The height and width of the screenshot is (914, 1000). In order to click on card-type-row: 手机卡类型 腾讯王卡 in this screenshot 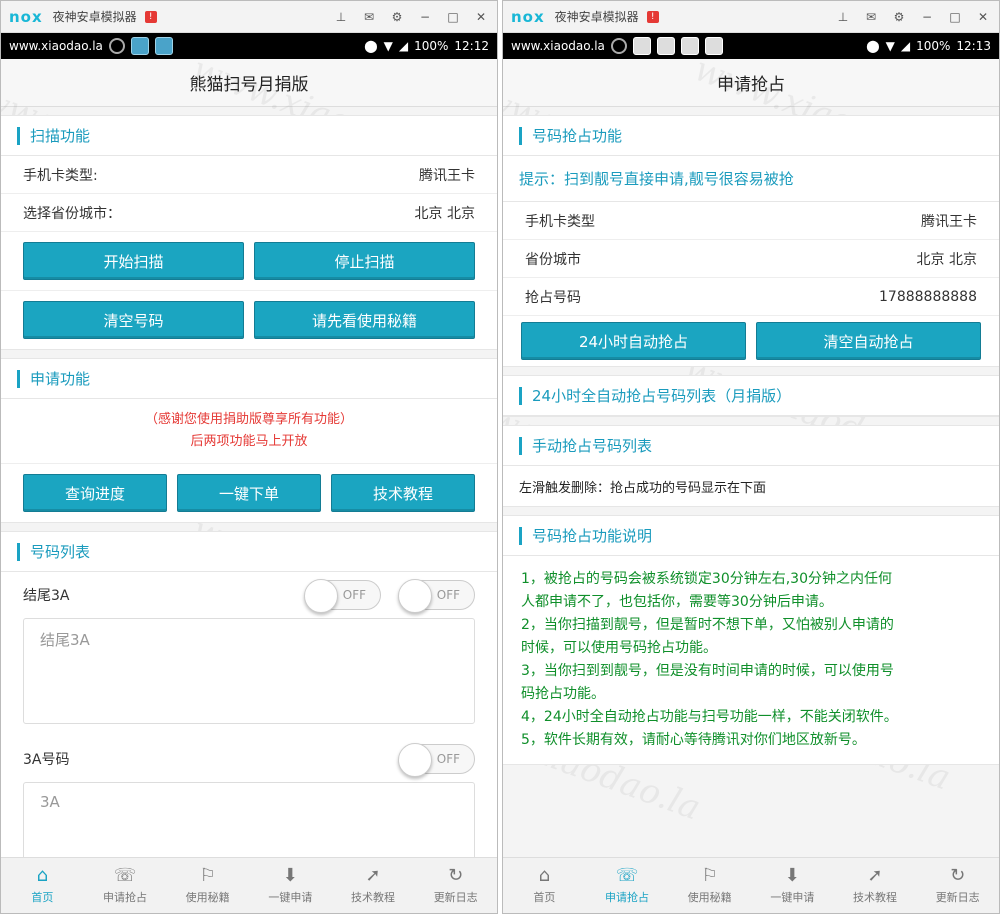, I will do `click(751, 221)`.